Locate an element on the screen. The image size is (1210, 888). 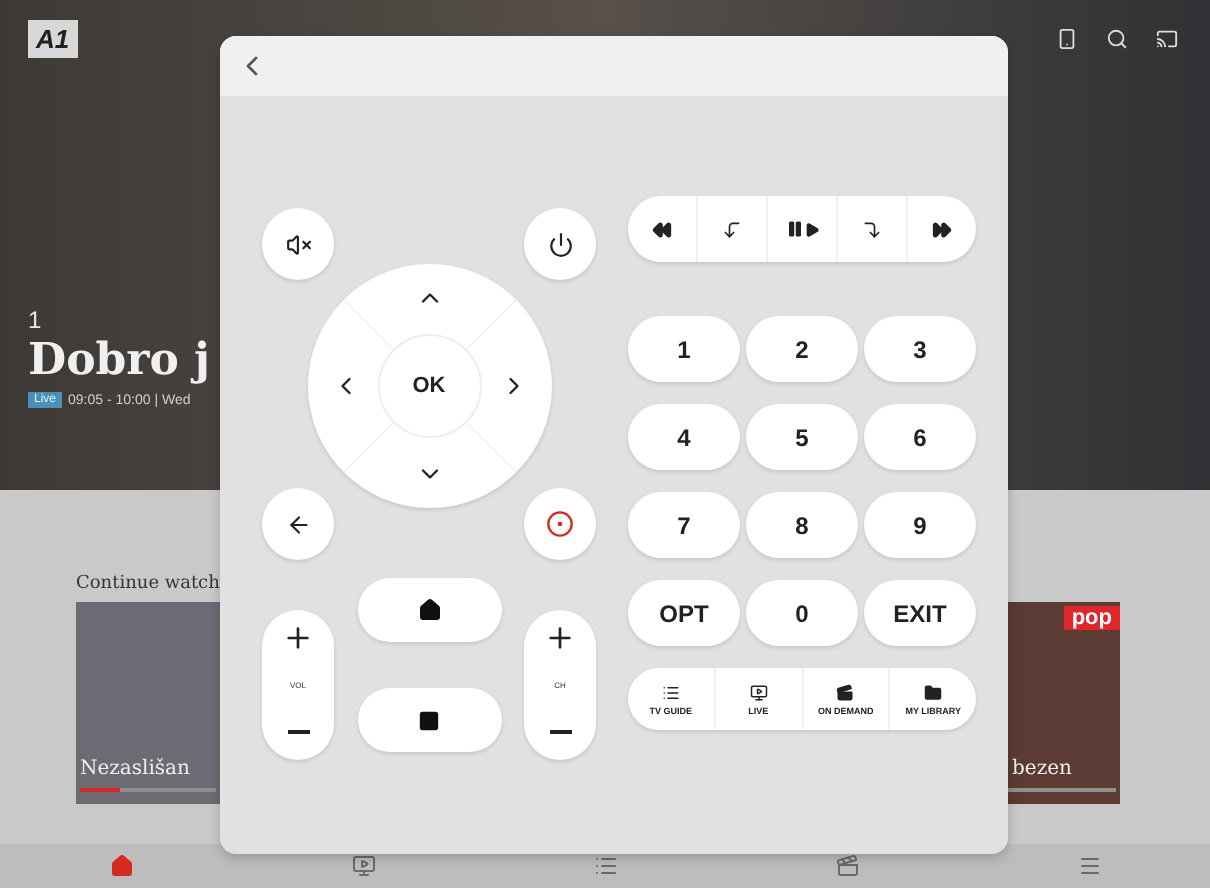
pause-icon is located at coordinates (794, 229).